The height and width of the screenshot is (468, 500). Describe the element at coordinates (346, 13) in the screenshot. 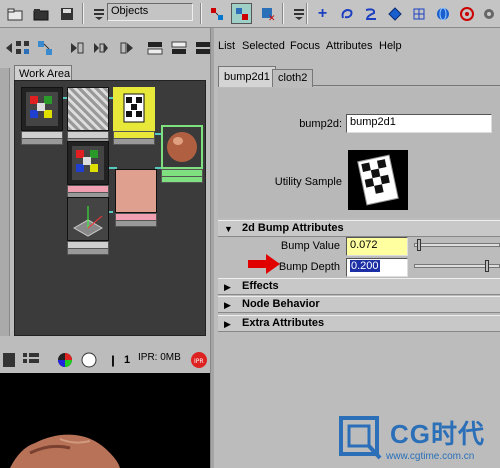

I see `lasso-icon` at that location.